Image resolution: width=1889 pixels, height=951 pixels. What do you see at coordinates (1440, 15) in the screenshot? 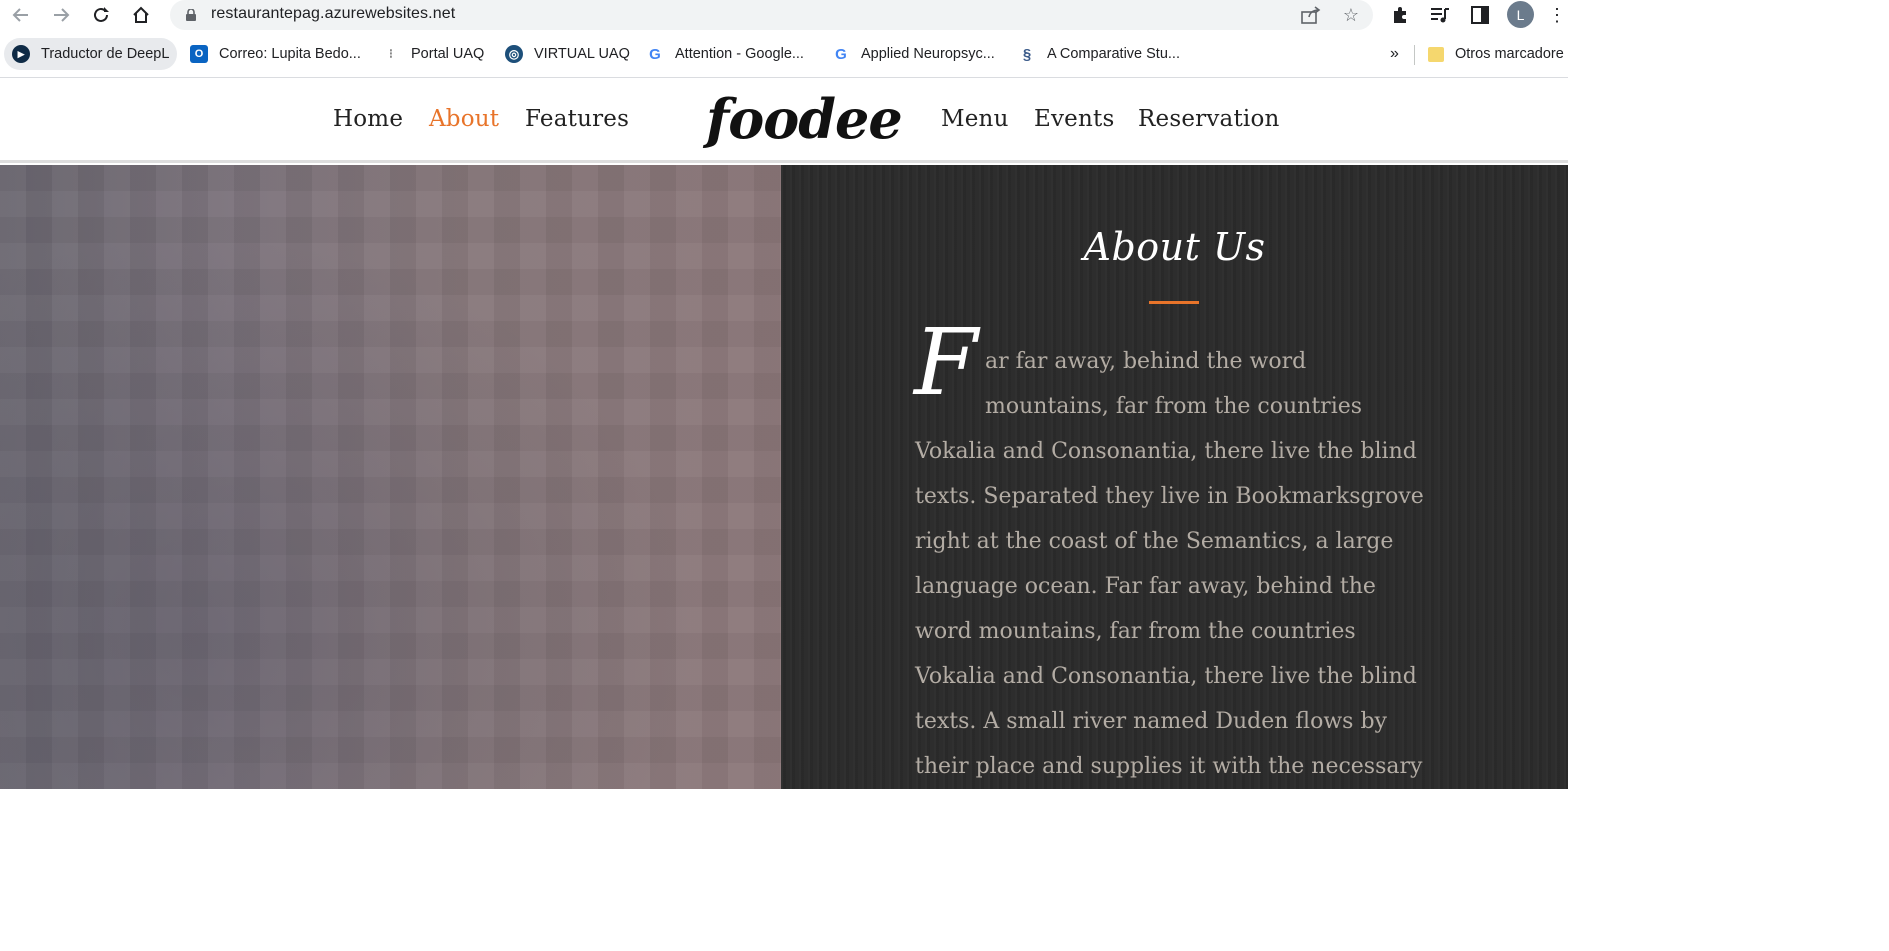
I see `media-queue-icon` at bounding box center [1440, 15].